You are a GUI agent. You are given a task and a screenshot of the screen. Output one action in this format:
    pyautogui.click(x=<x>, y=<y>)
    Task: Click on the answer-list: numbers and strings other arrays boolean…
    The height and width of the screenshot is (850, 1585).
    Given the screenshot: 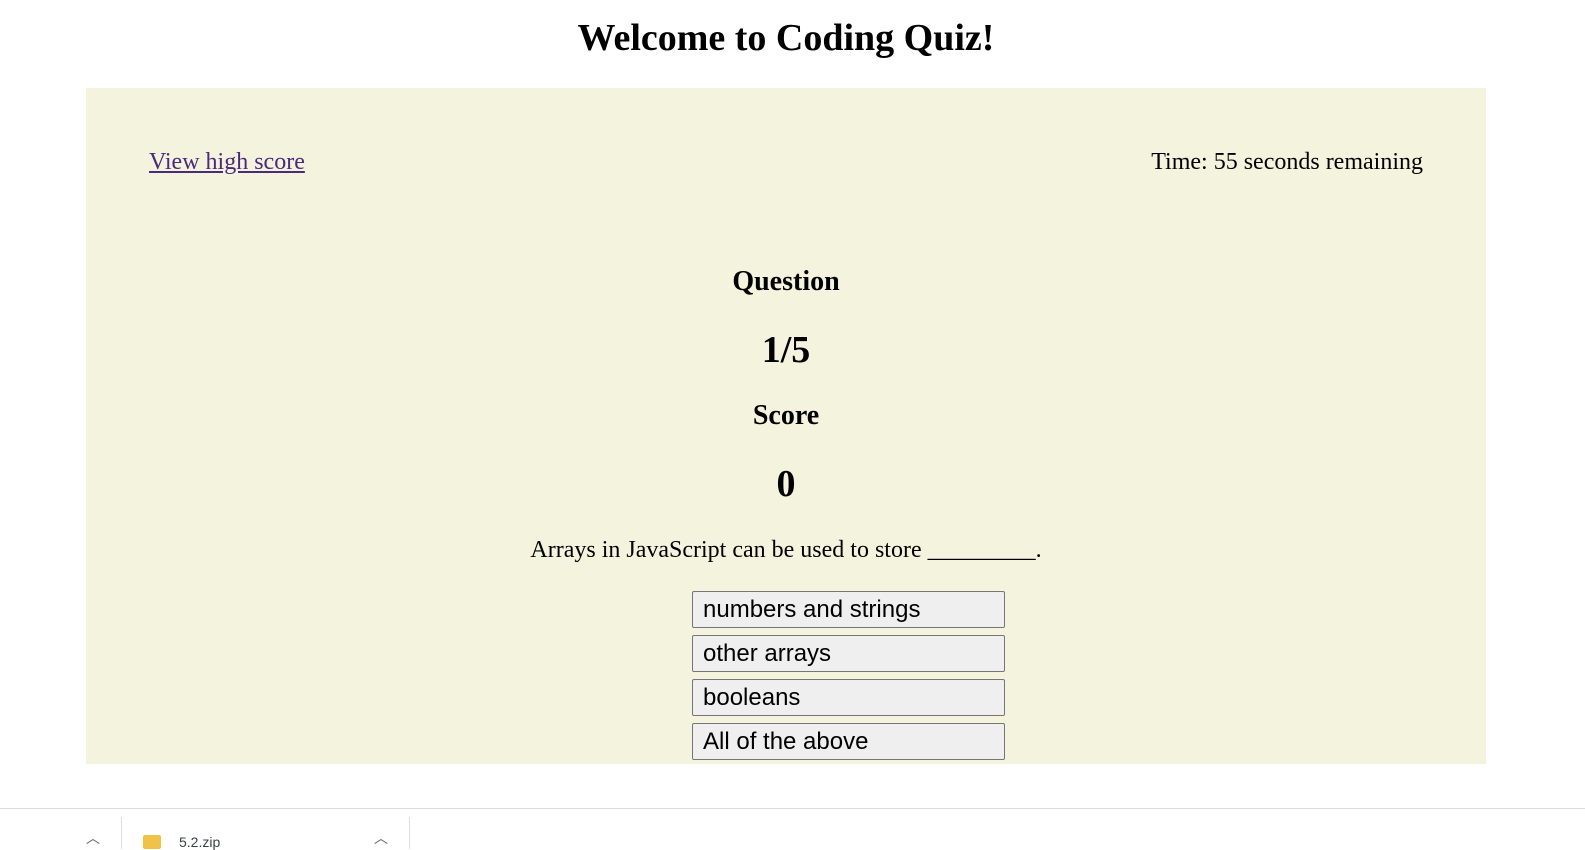 What is the action you would take?
    pyautogui.click(x=848, y=679)
    